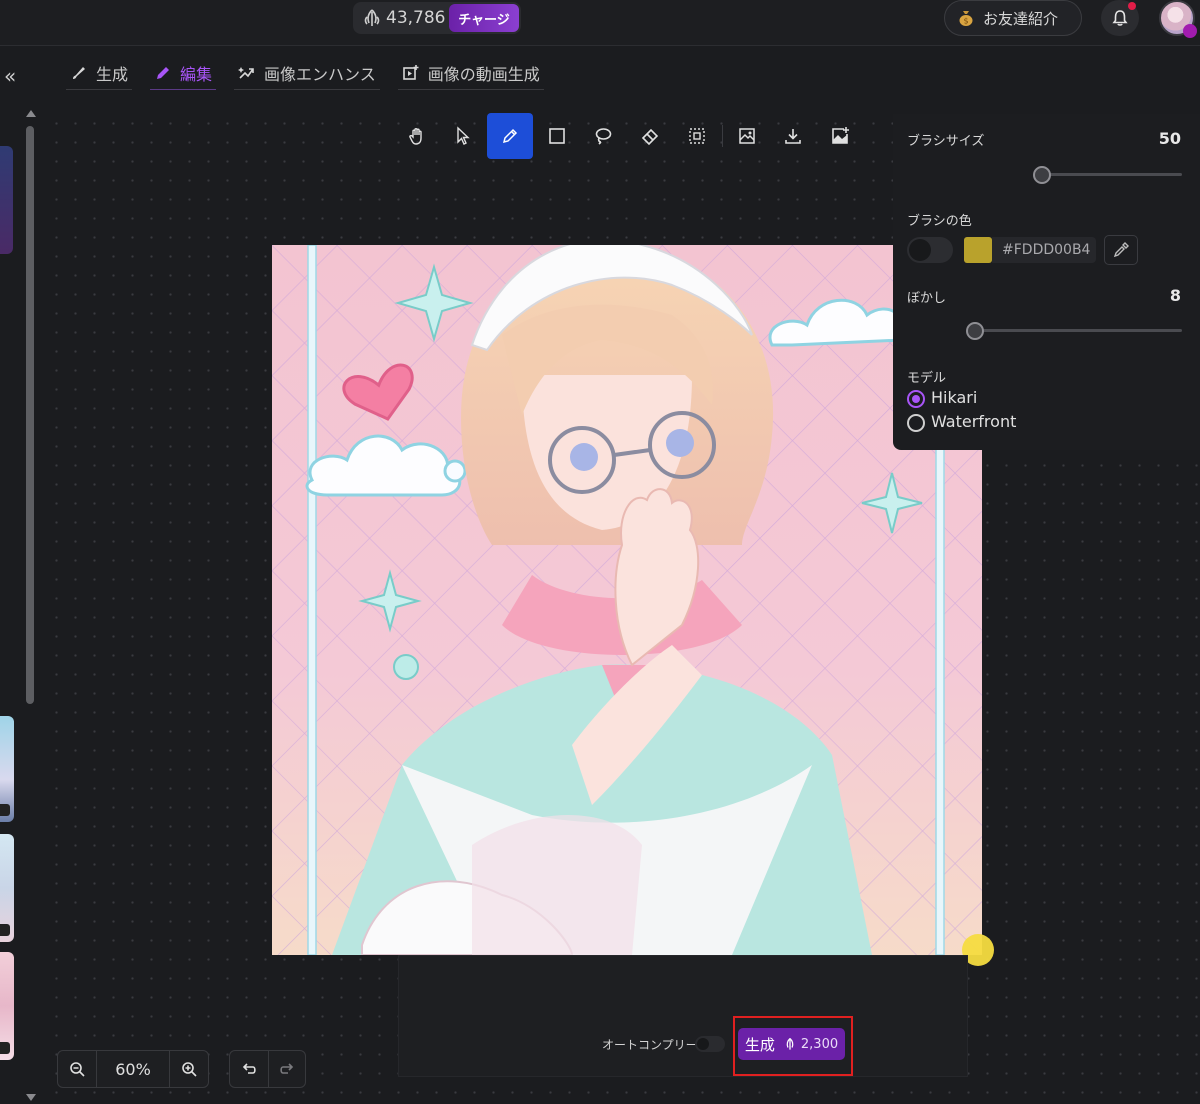 This screenshot has height=1104, width=1200. I want to click on brush-size-value: 50, so click(1169, 138).